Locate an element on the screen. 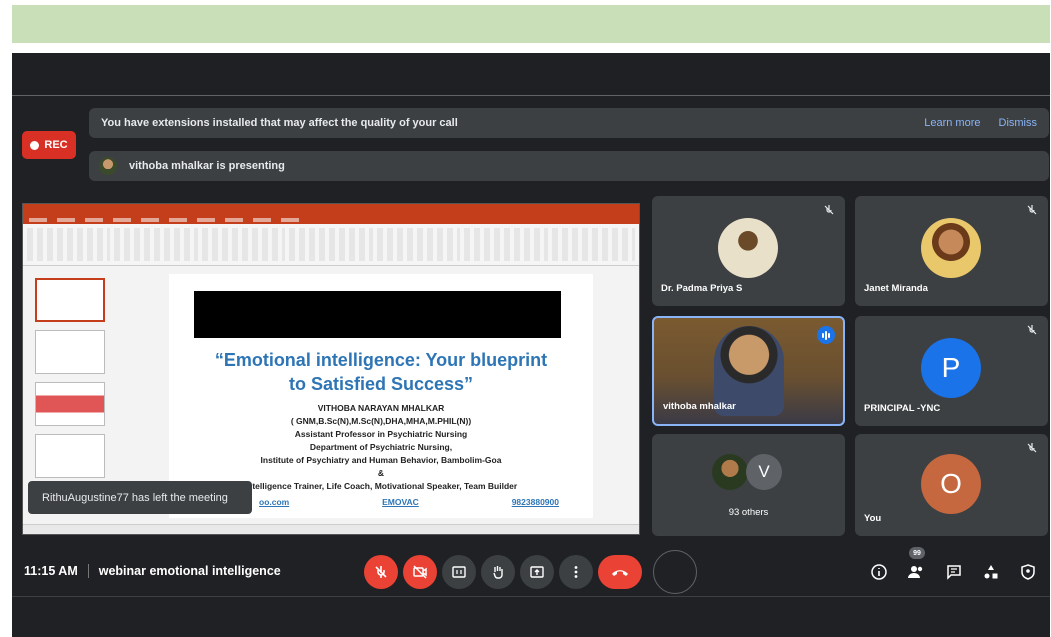 The height and width of the screenshot is (637, 1051). presenting-text: vithoba mhalkar is presenting is located at coordinates (207, 166).